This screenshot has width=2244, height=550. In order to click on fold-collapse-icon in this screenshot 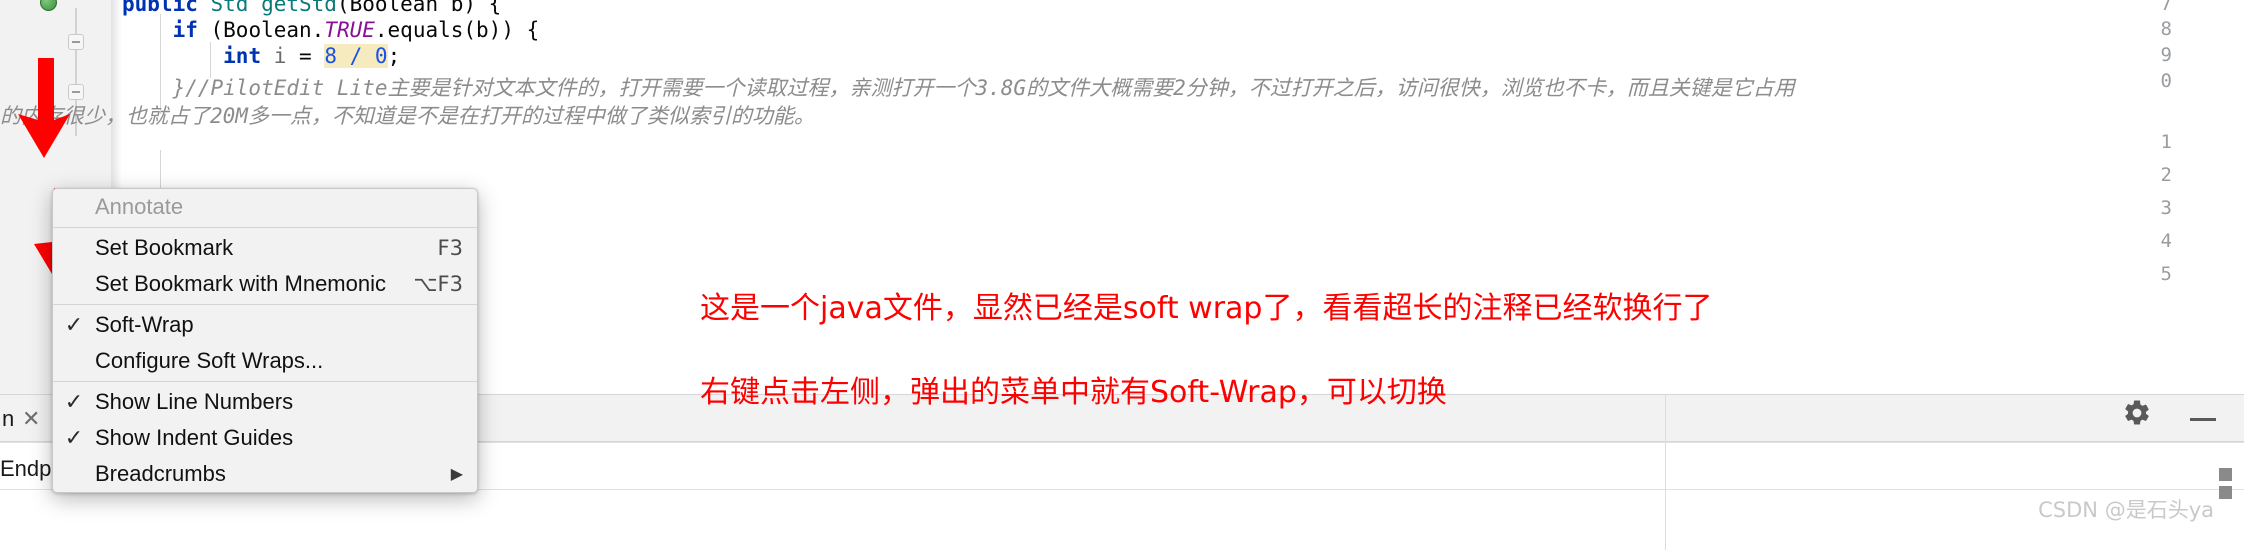, I will do `click(76, 42)`.